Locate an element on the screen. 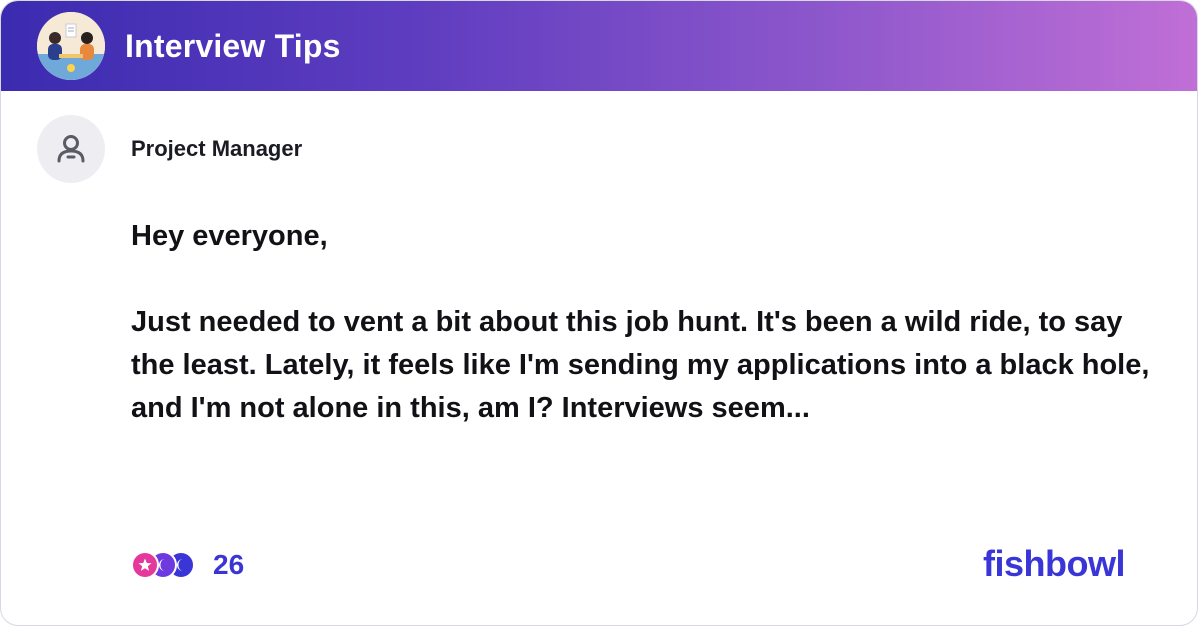  person-icon is located at coordinates (71, 149).